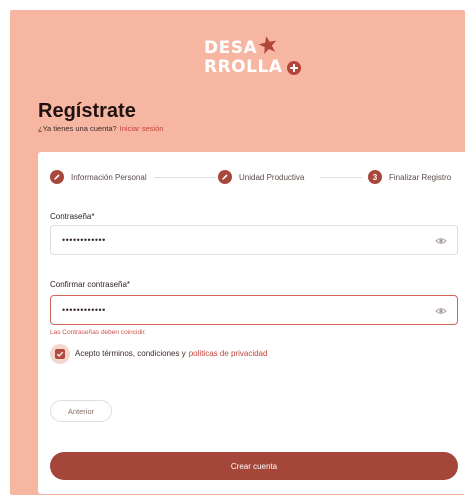  What do you see at coordinates (72, 216) in the screenshot?
I see `password-label: Contraseña*` at bounding box center [72, 216].